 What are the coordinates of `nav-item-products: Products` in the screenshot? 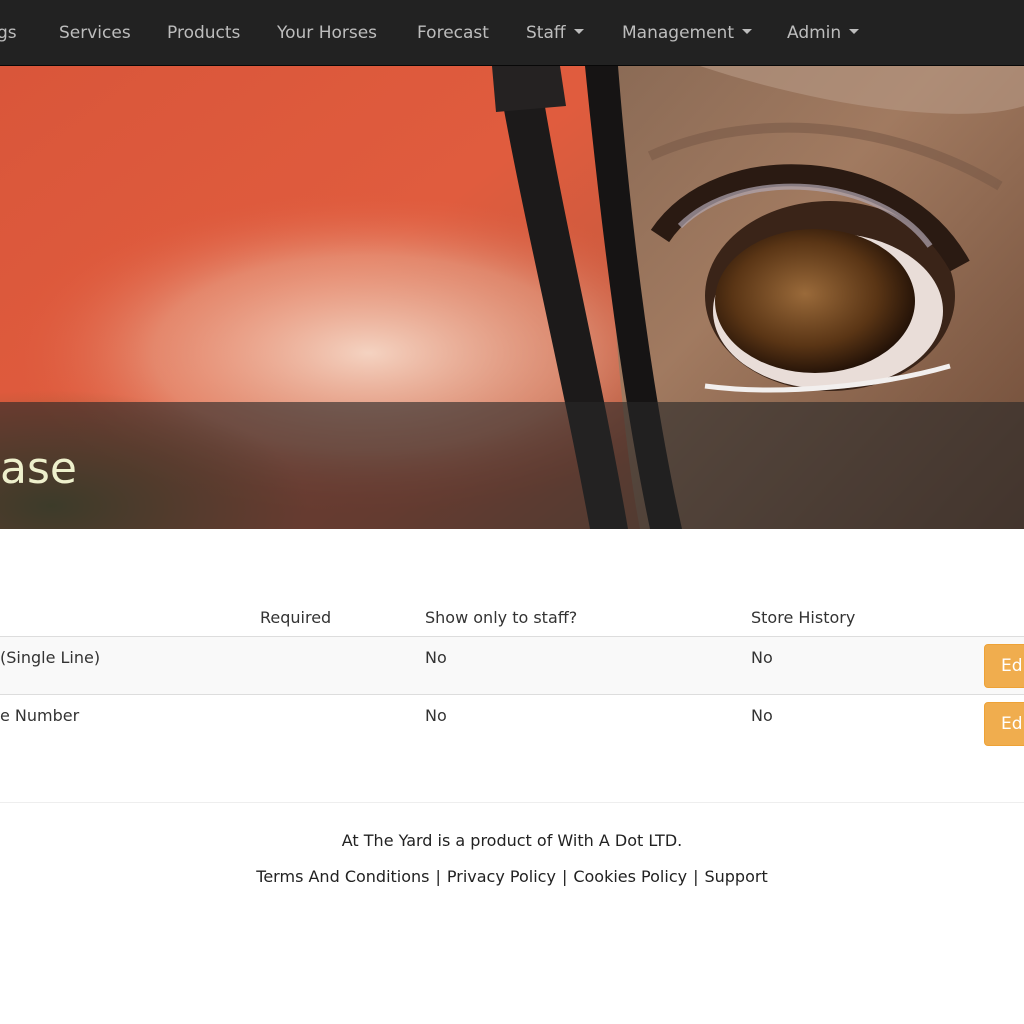 It's located at (203, 33).